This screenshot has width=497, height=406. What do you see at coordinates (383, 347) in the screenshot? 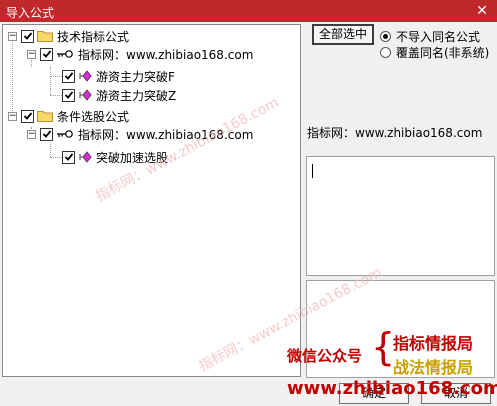
I see `promo-brace: {` at bounding box center [383, 347].